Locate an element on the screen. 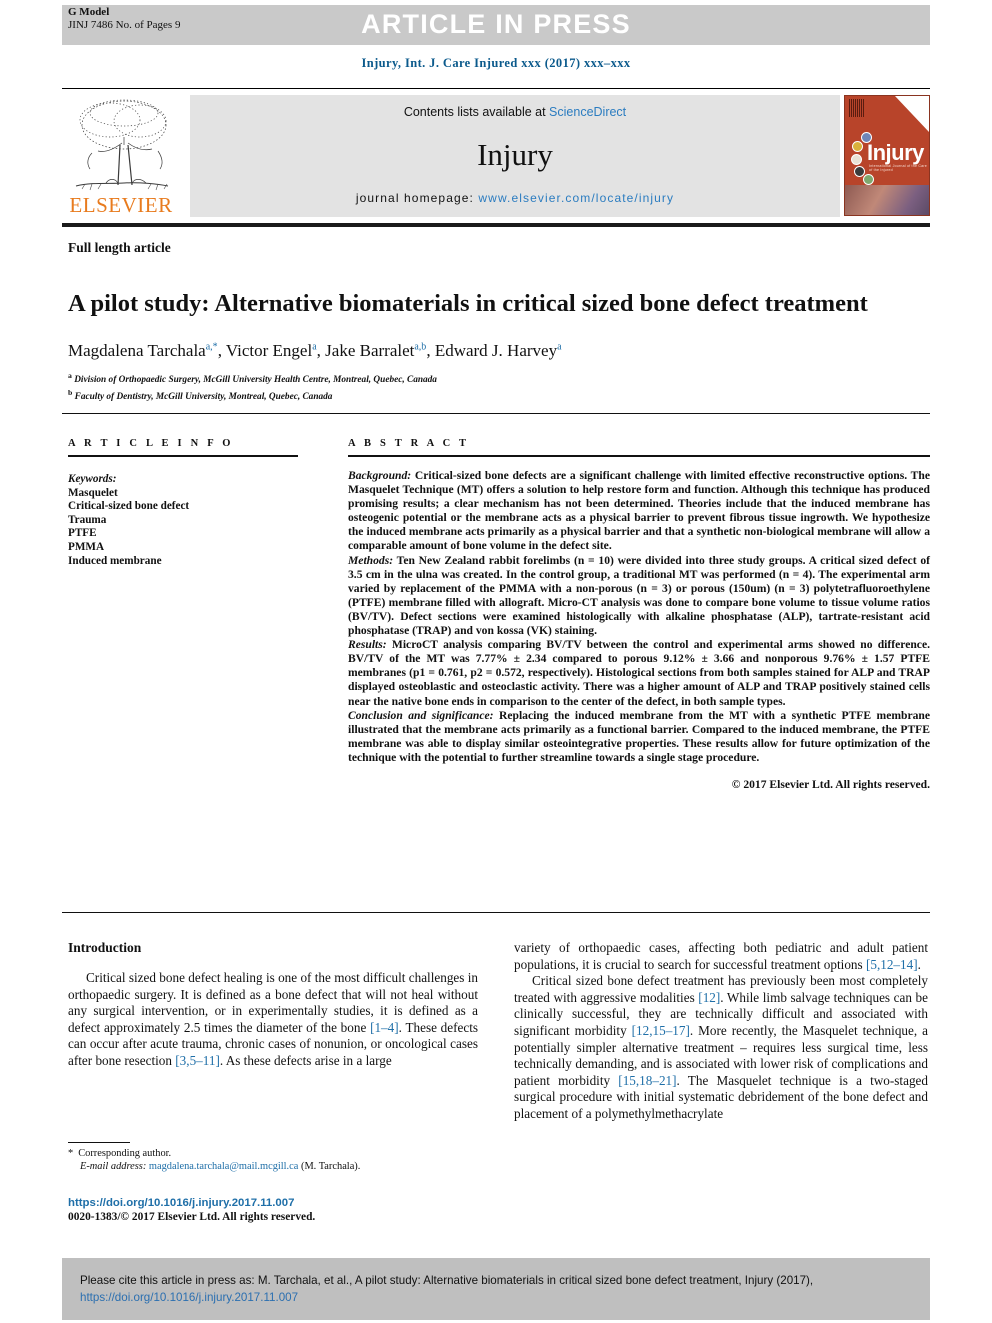  manuscript-number: JINJ 7486 No. of Pages 9 is located at coordinates (124, 24).